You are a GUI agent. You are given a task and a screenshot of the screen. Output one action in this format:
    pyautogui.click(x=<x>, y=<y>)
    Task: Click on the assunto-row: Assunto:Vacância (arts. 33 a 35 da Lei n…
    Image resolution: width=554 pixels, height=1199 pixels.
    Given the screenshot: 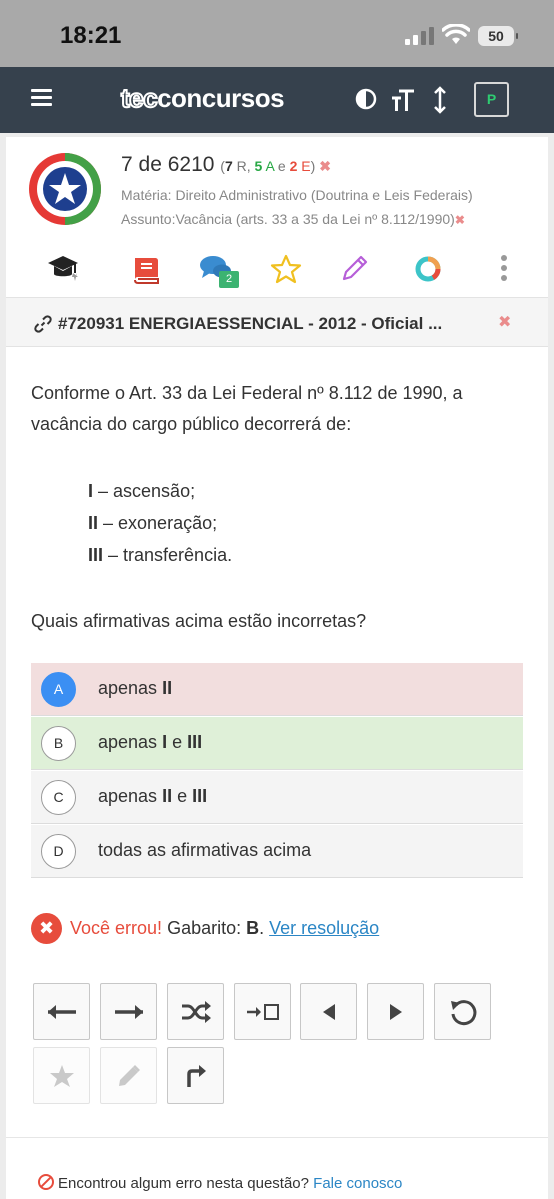 What is the action you would take?
    pyautogui.click(x=331, y=219)
    